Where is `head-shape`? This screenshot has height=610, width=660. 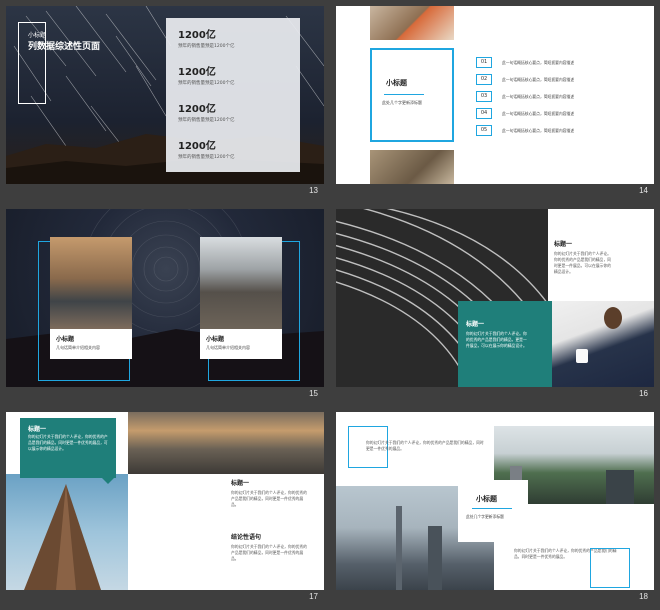
head-shape is located at coordinates (613, 318).